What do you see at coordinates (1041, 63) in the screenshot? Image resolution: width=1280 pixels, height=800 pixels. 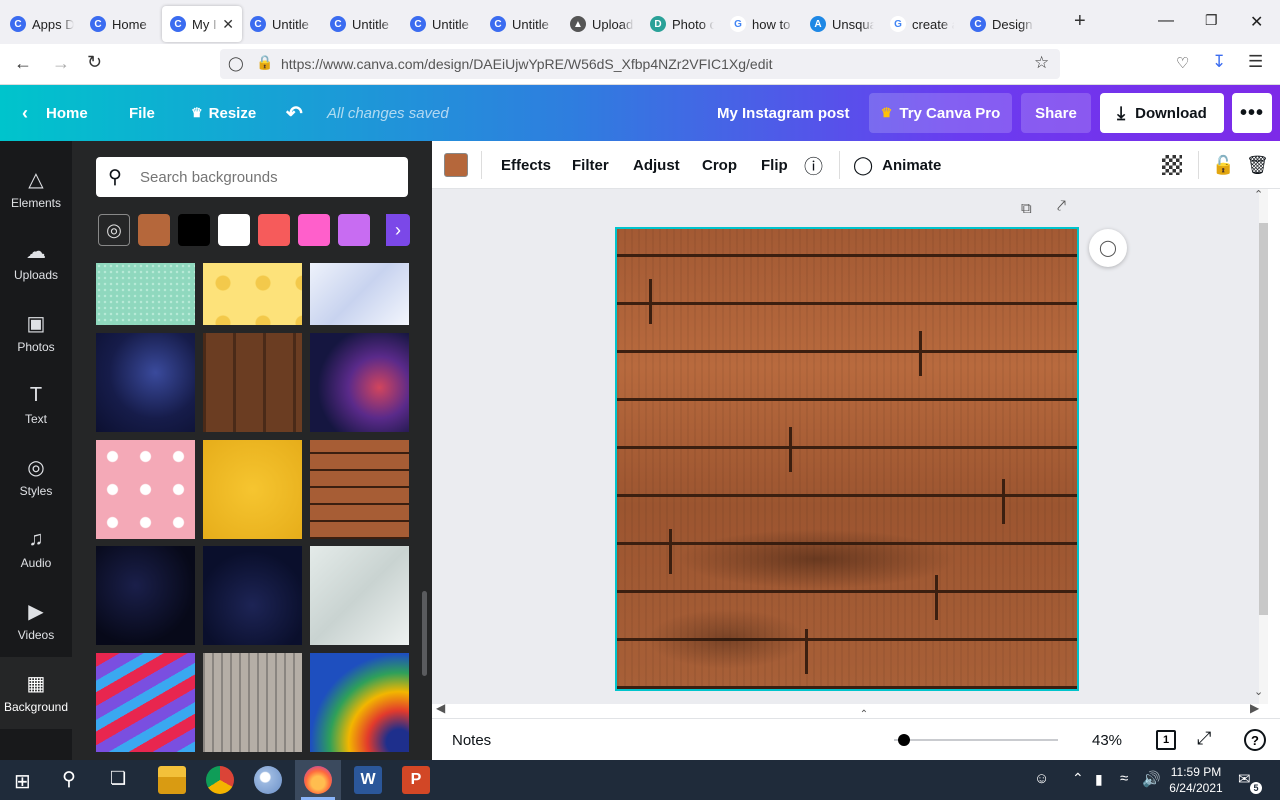 I see `bookmark-star-icon: ☆` at bounding box center [1041, 63].